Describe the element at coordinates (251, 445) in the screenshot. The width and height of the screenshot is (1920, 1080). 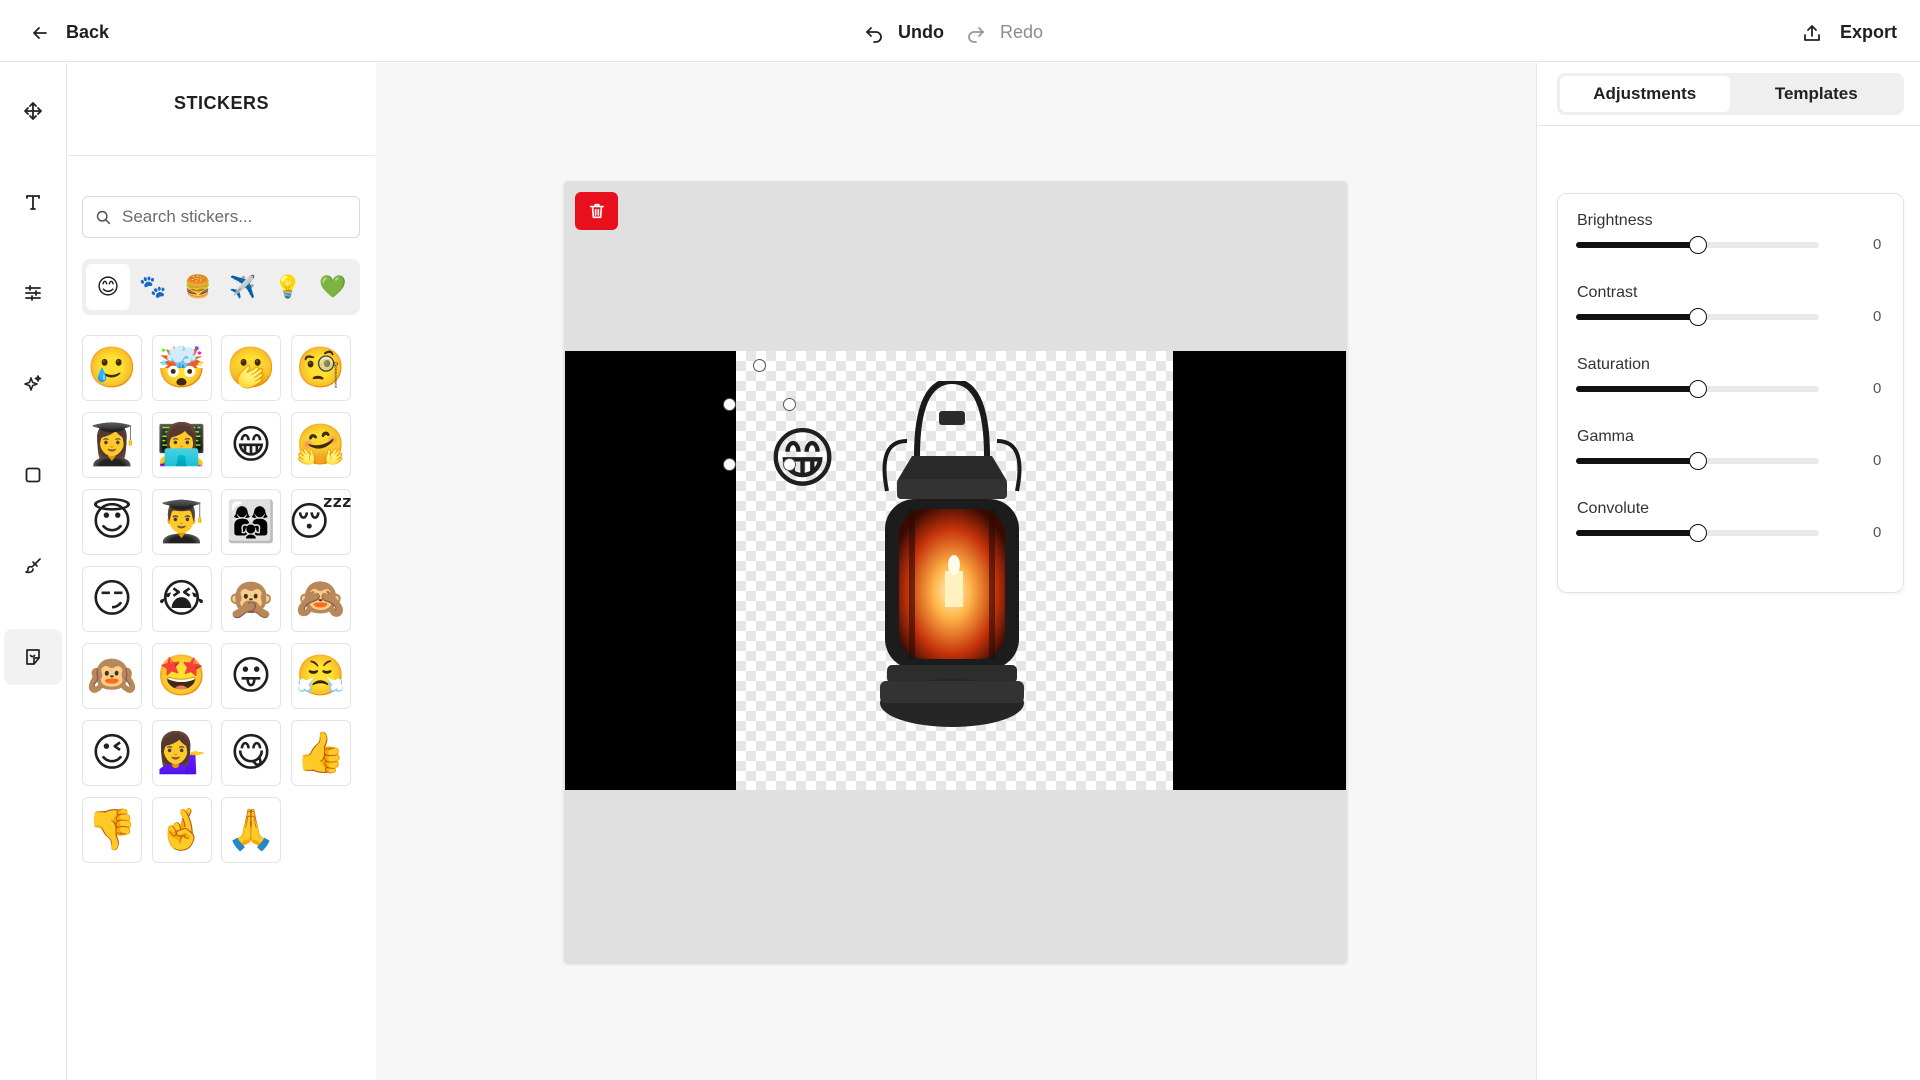
I see `sticker-item: 😁` at that location.